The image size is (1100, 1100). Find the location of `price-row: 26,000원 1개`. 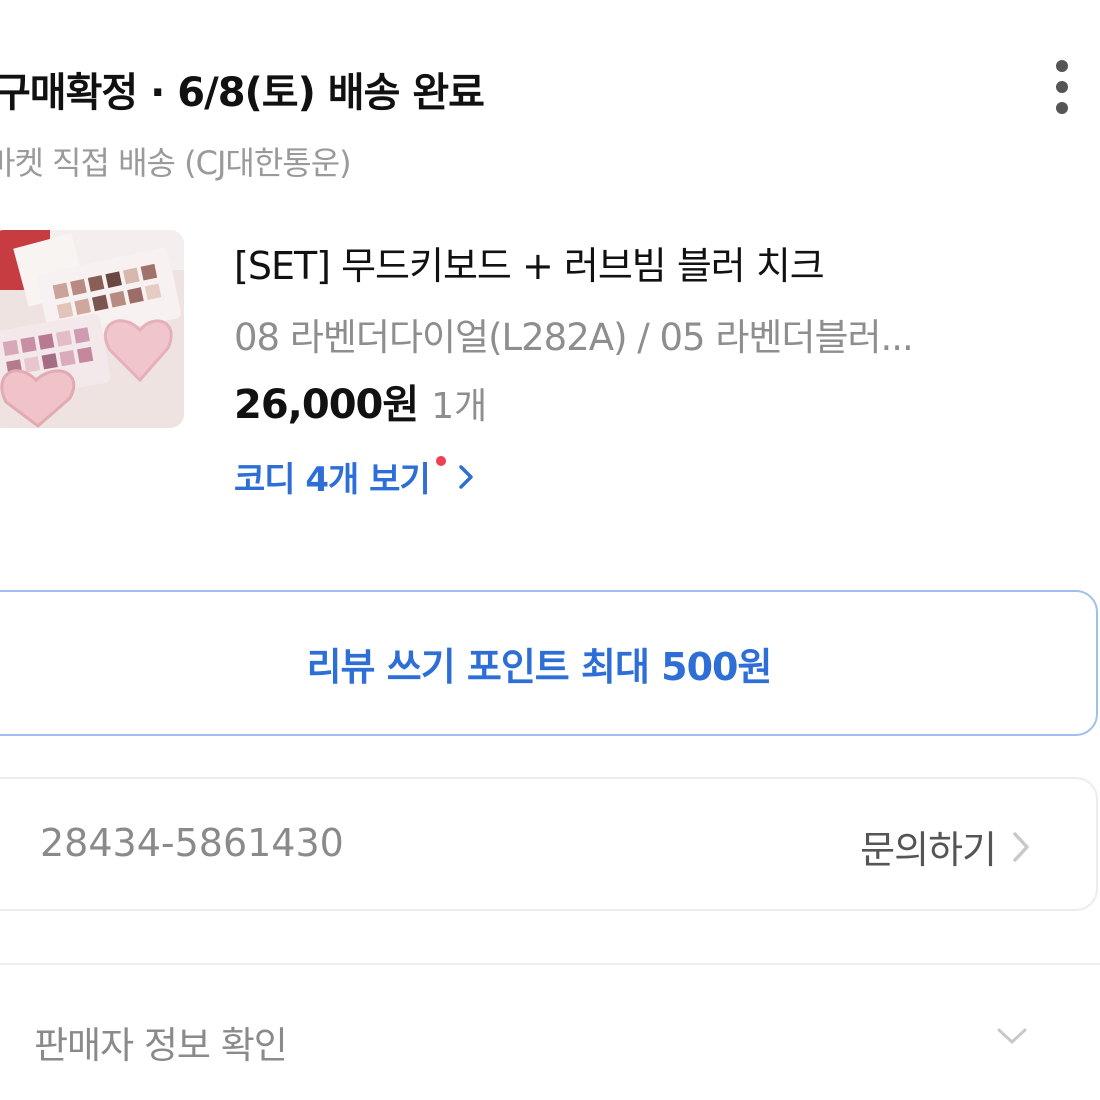

price-row: 26,000원 1개 is located at coordinates (360, 401).